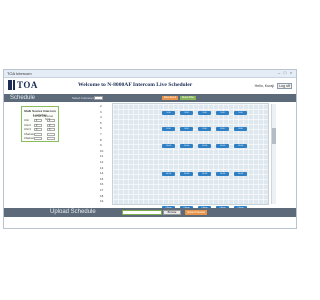 The image size is (320, 300). Describe the element at coordinates (102, 162) in the screenshot. I see `hour-label: 12` at that location.